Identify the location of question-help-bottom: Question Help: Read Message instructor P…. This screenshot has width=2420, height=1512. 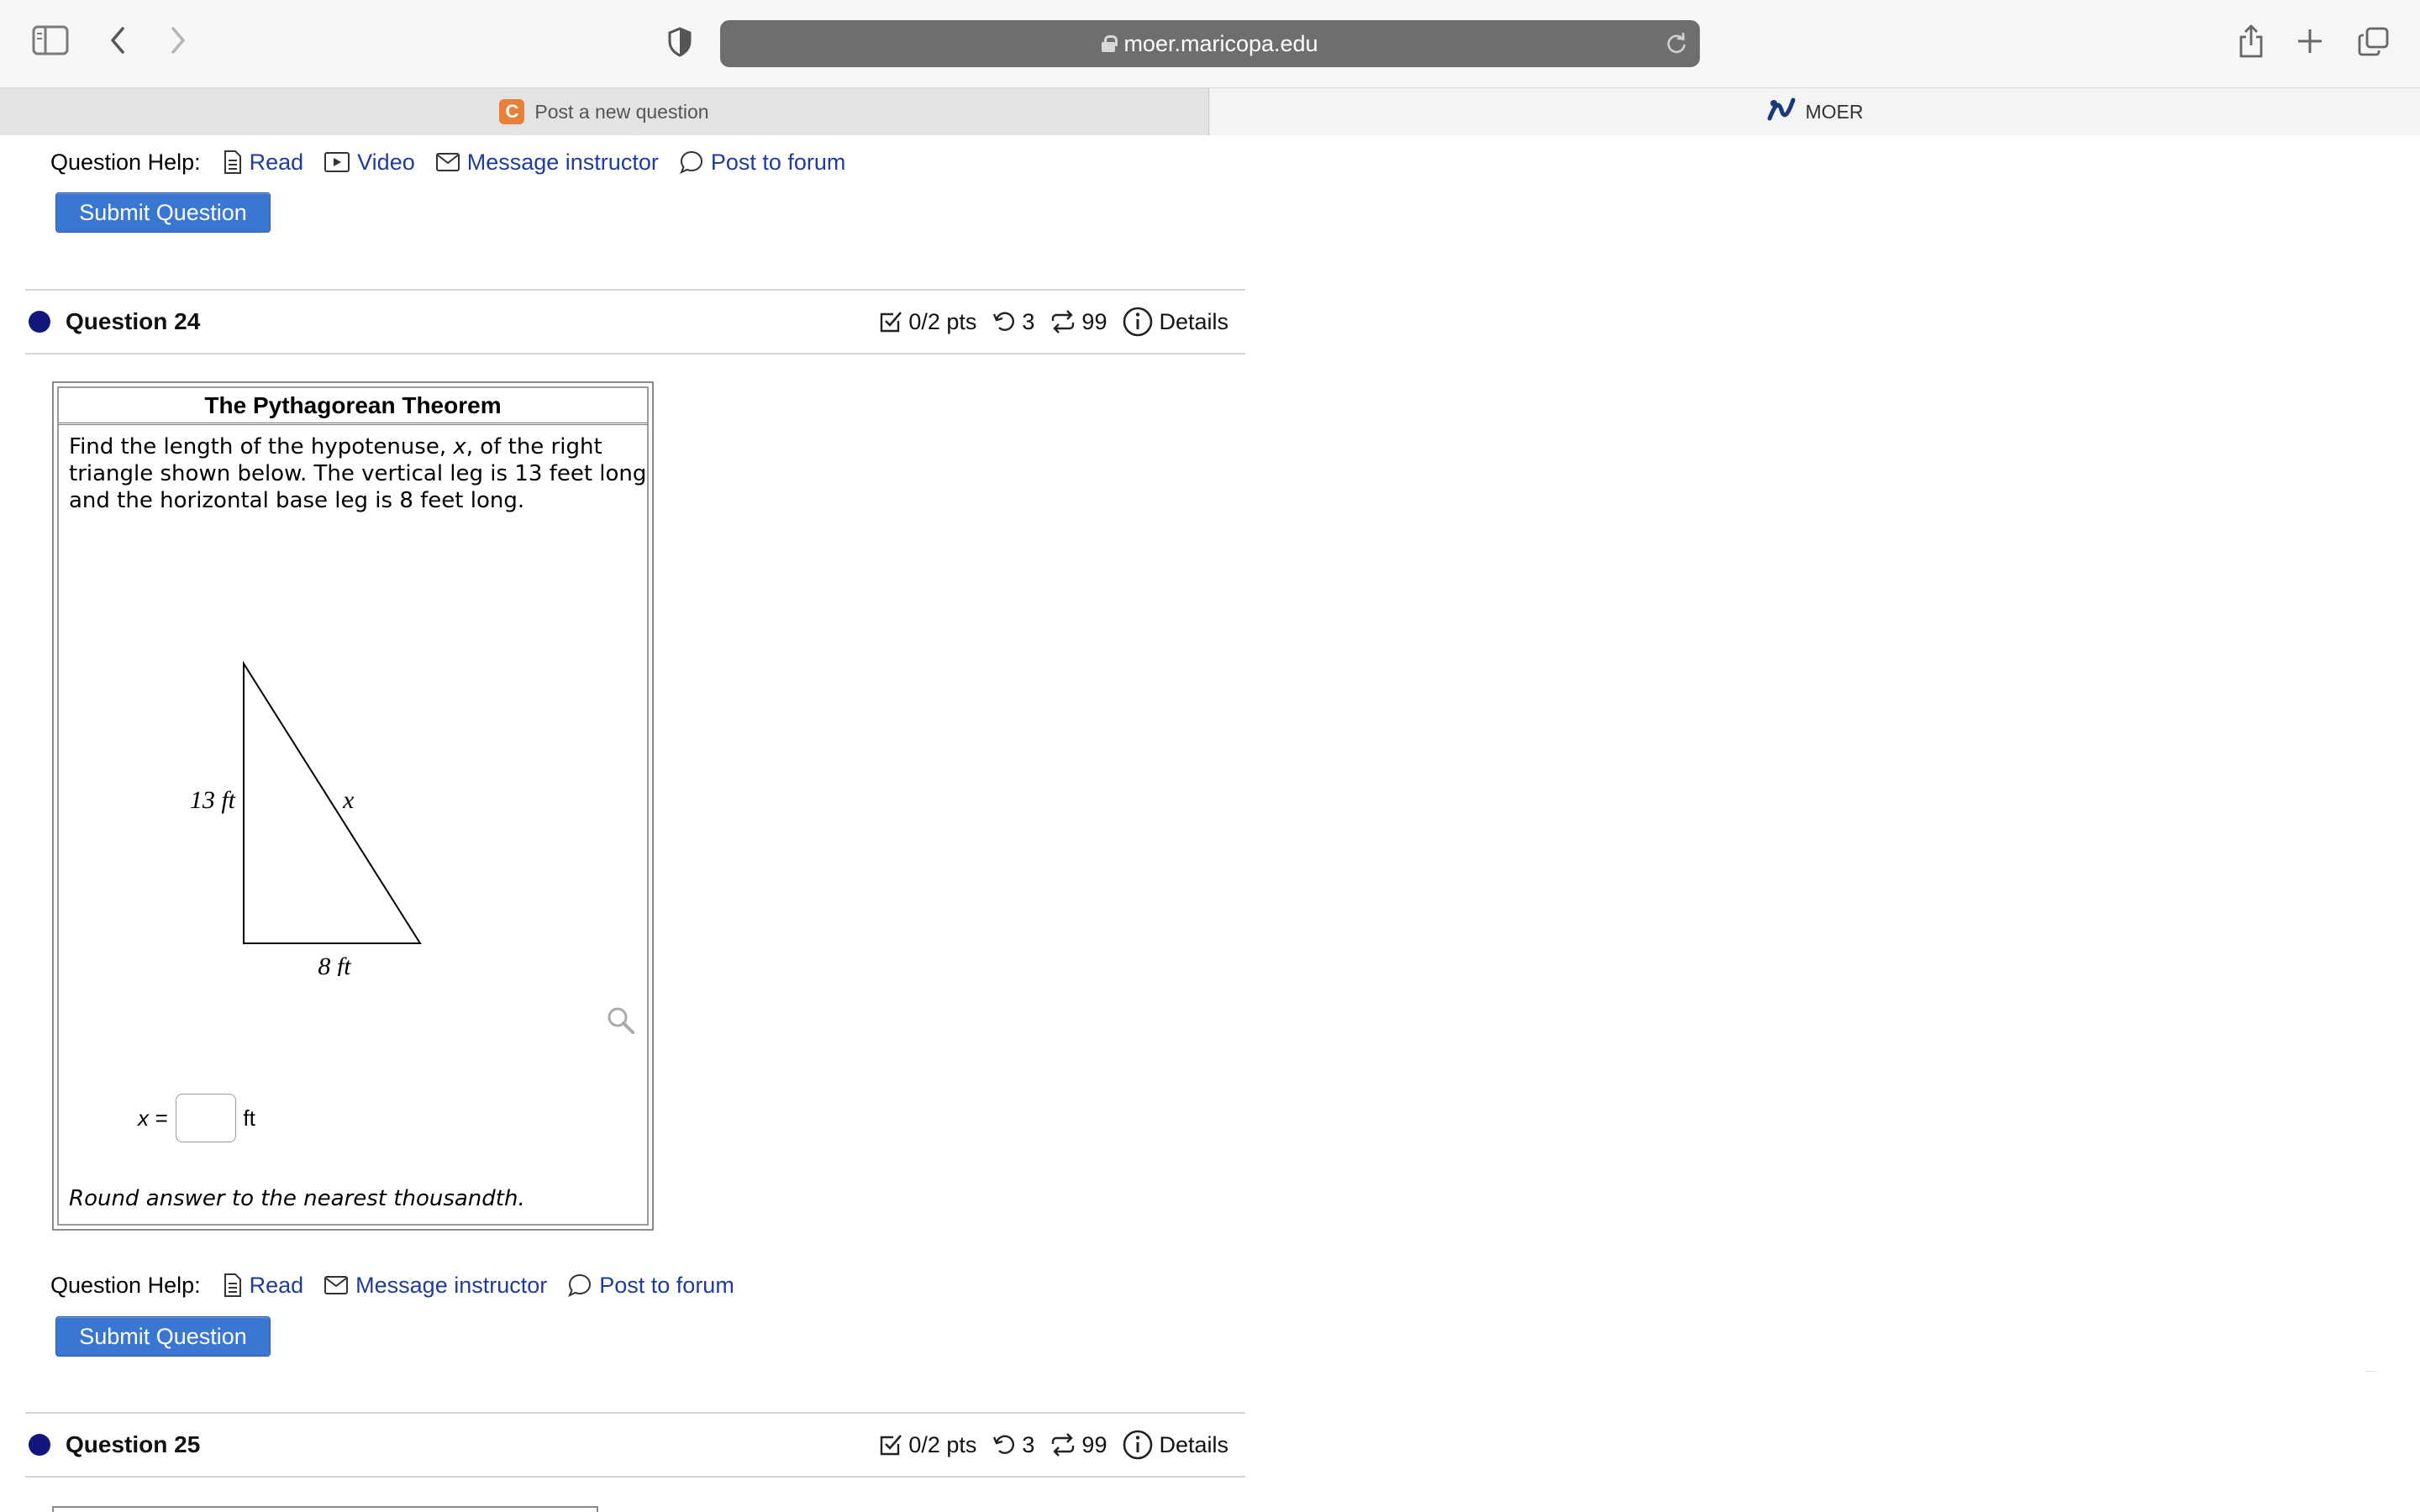
(402, 1285).